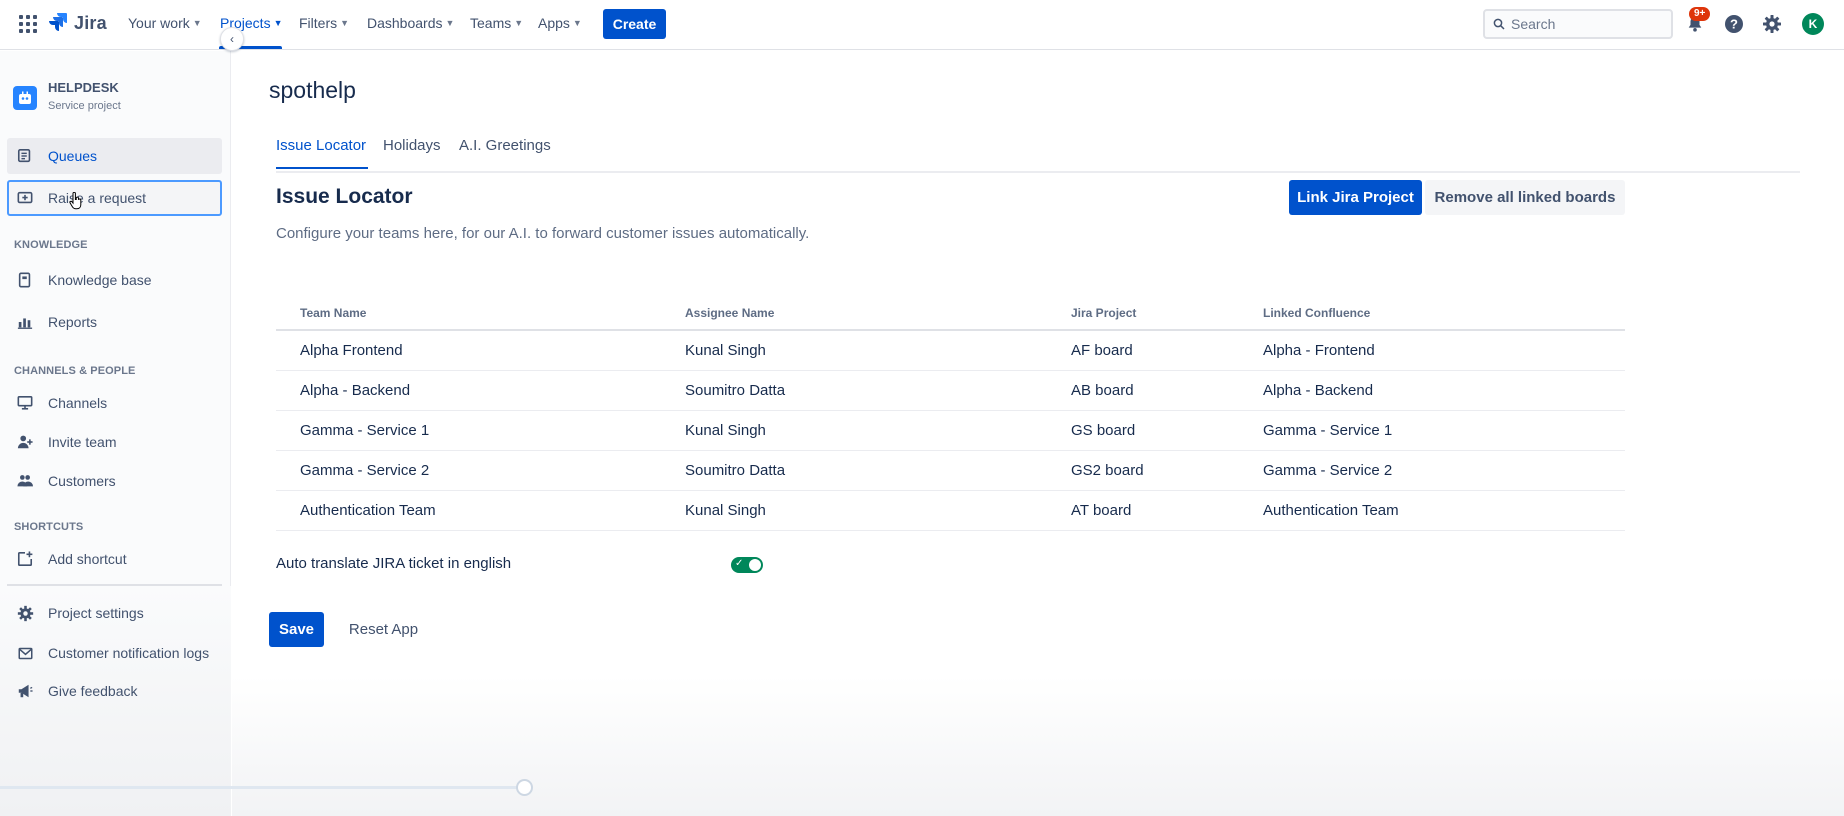 Image resolution: width=1844 pixels, height=816 pixels. Describe the element at coordinates (1103, 430) in the screenshot. I see `jira-project-cell: GS board` at that location.